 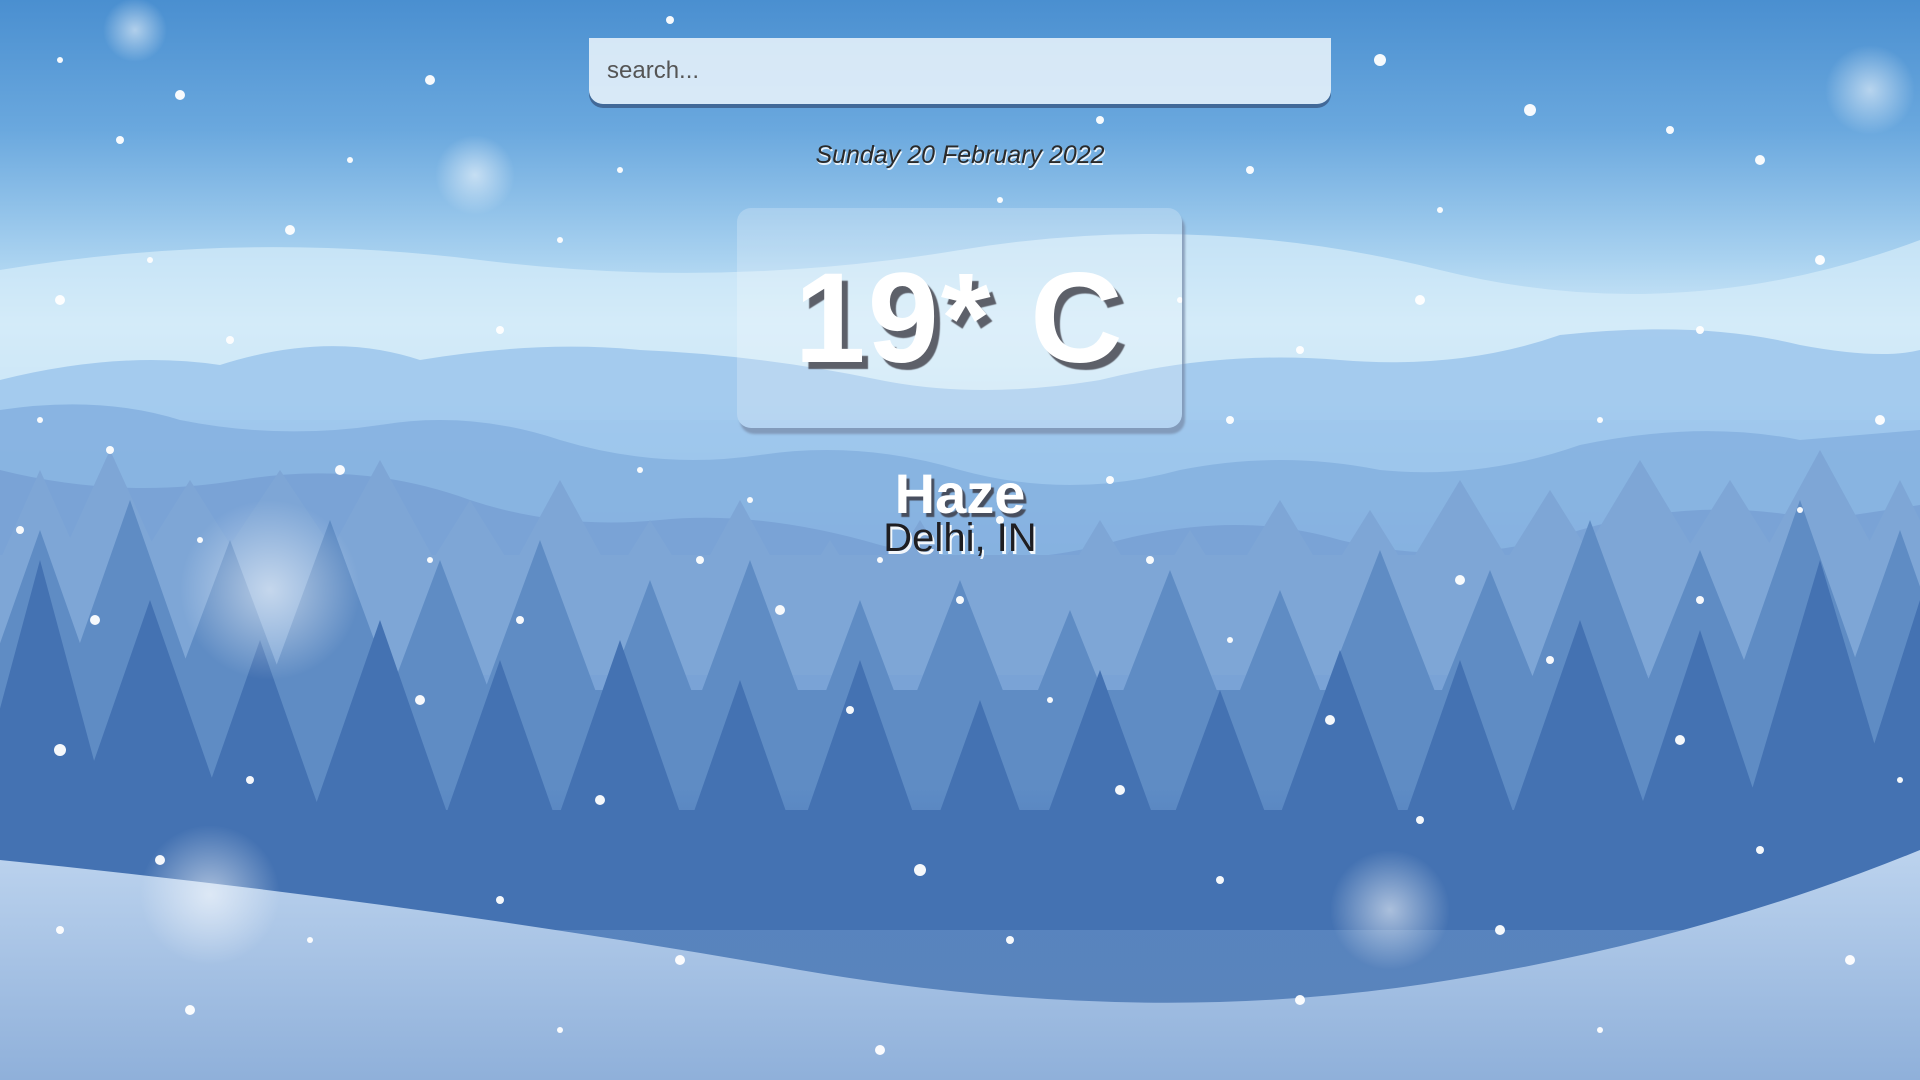 I want to click on location-label: Delhi, IN, so click(x=960, y=538).